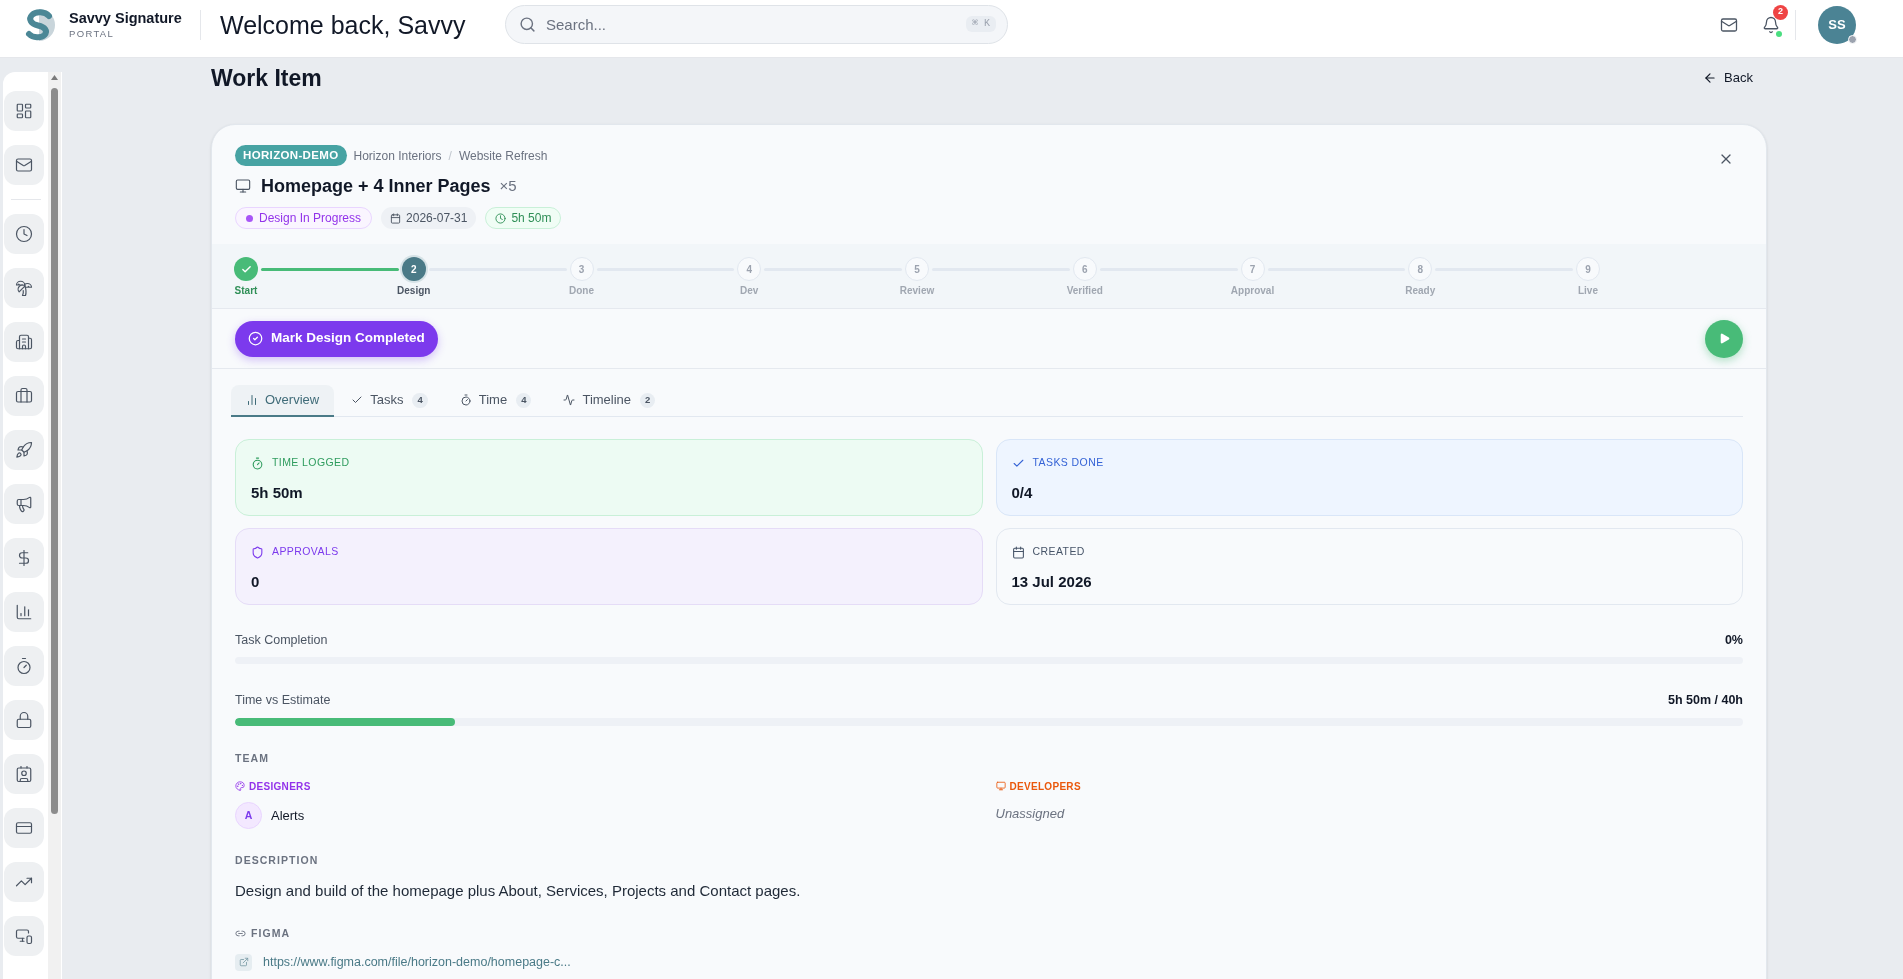  What do you see at coordinates (248, 815) in the screenshot?
I see `member-avatar: A` at bounding box center [248, 815].